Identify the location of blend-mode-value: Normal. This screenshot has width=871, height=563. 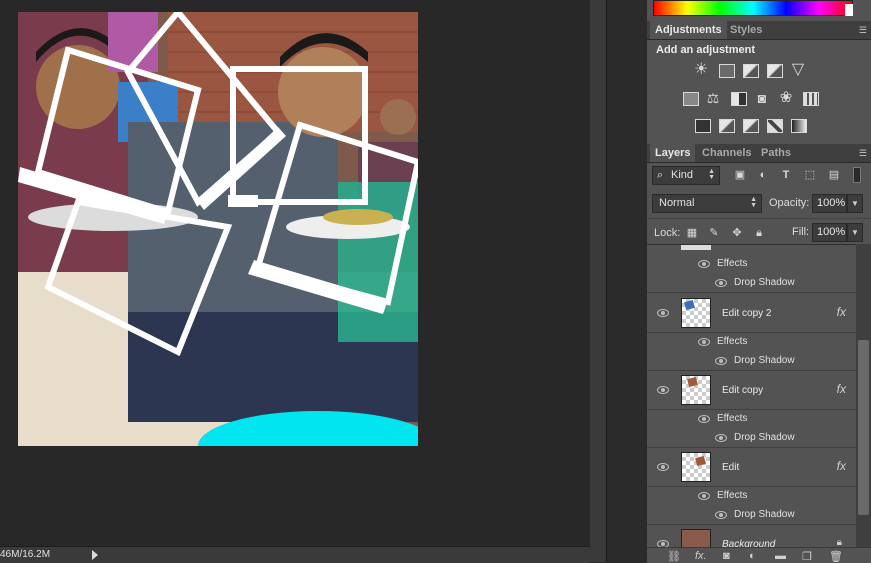
(677, 203).